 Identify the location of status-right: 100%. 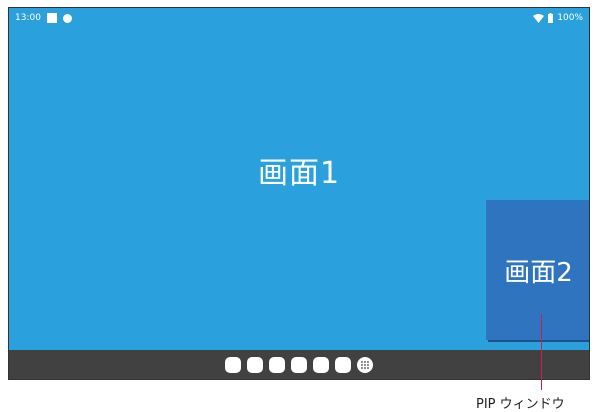
(558, 18).